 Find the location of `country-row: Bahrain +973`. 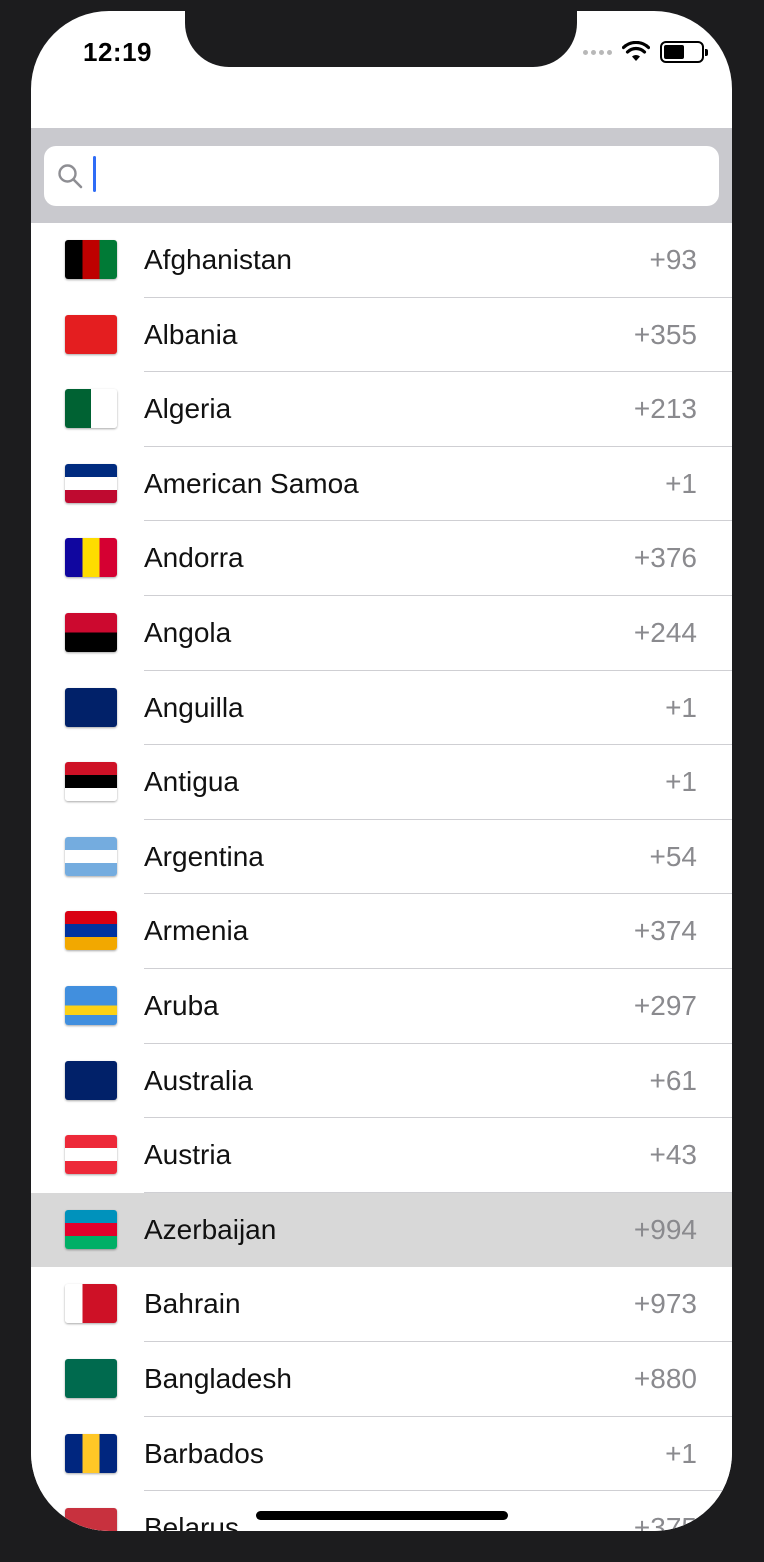

country-row: Bahrain +973 is located at coordinates (381, 1304).